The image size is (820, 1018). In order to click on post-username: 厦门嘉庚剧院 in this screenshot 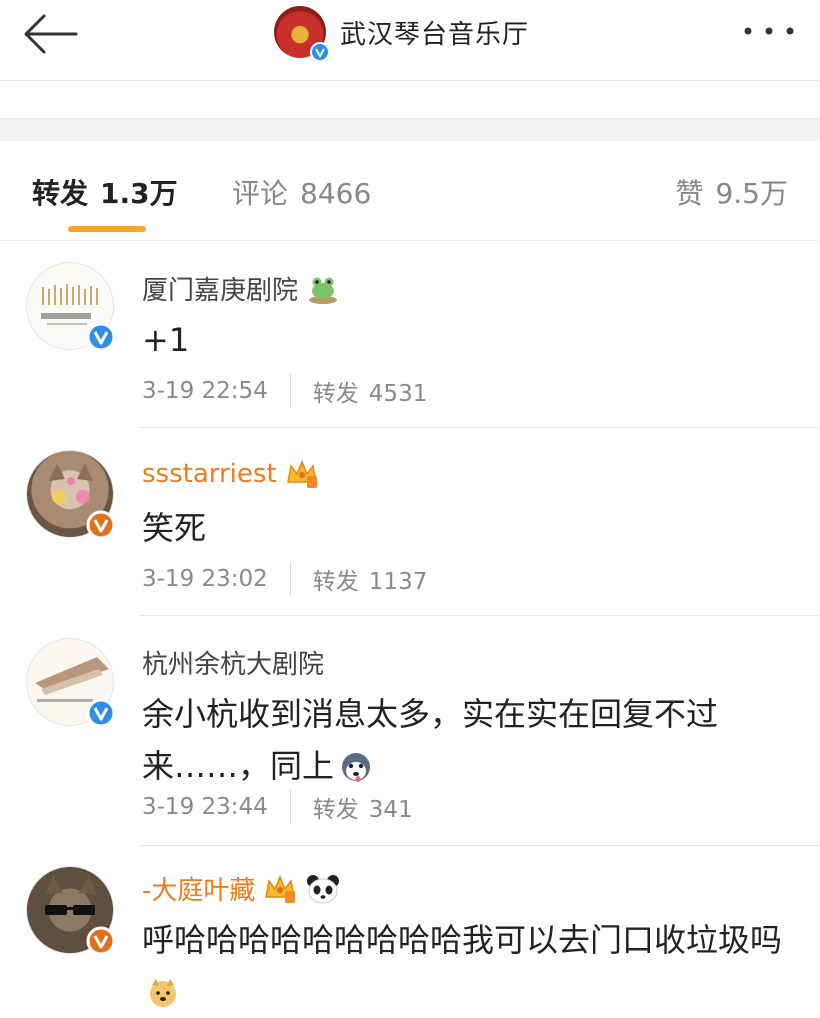, I will do `click(241, 288)`.